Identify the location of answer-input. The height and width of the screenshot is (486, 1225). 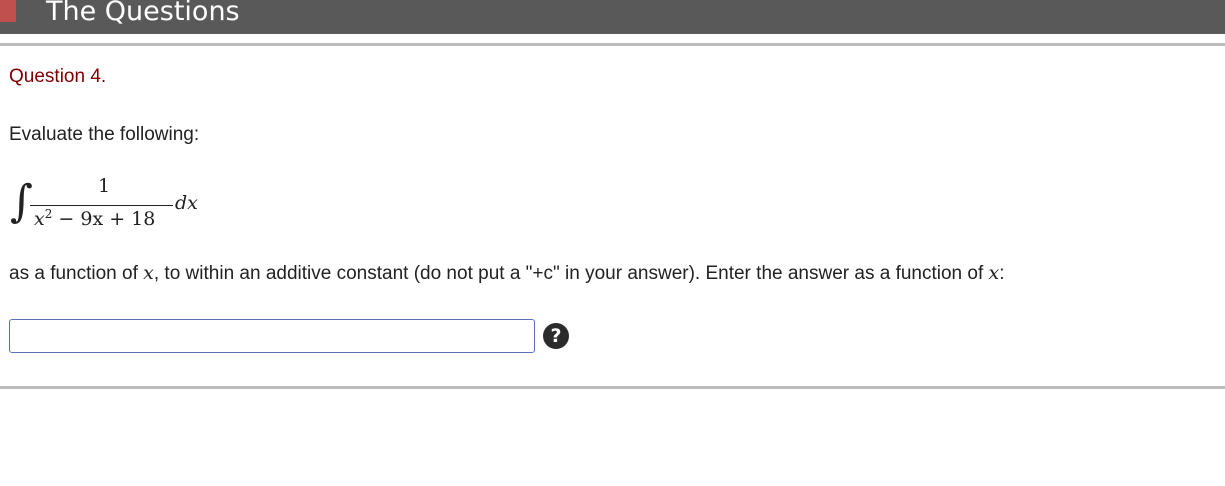
(272, 336).